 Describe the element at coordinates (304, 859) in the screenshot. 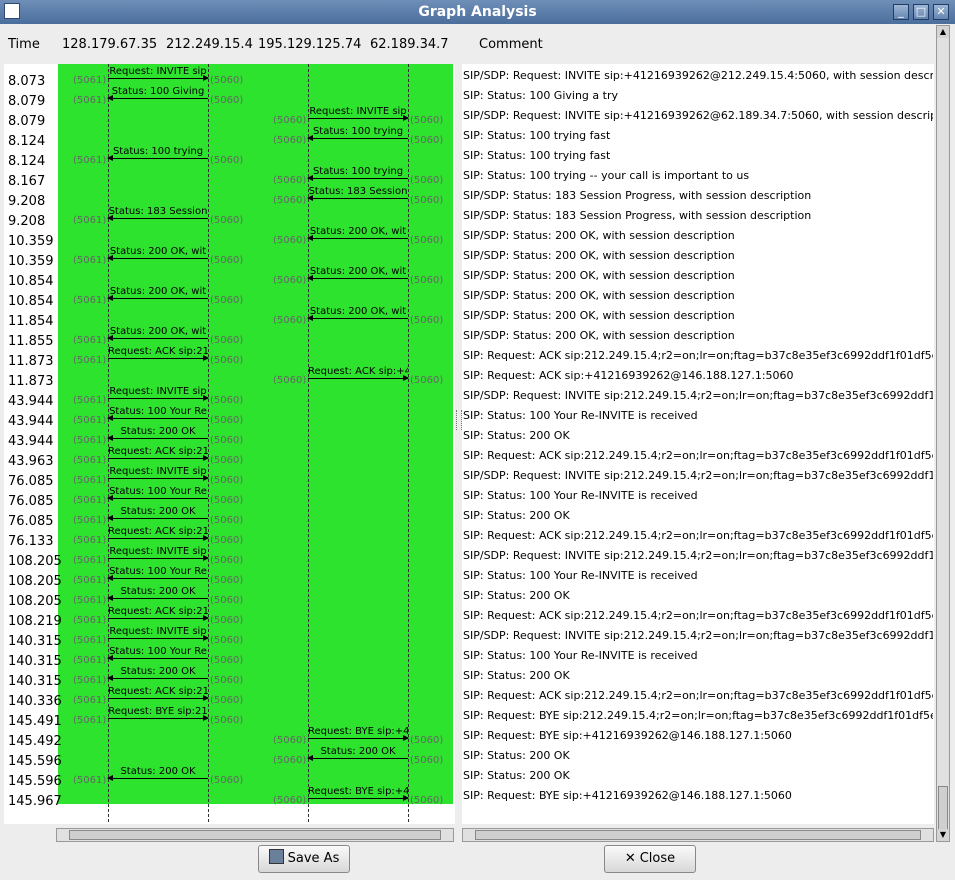

I see `save-as-button: Save As` at that location.